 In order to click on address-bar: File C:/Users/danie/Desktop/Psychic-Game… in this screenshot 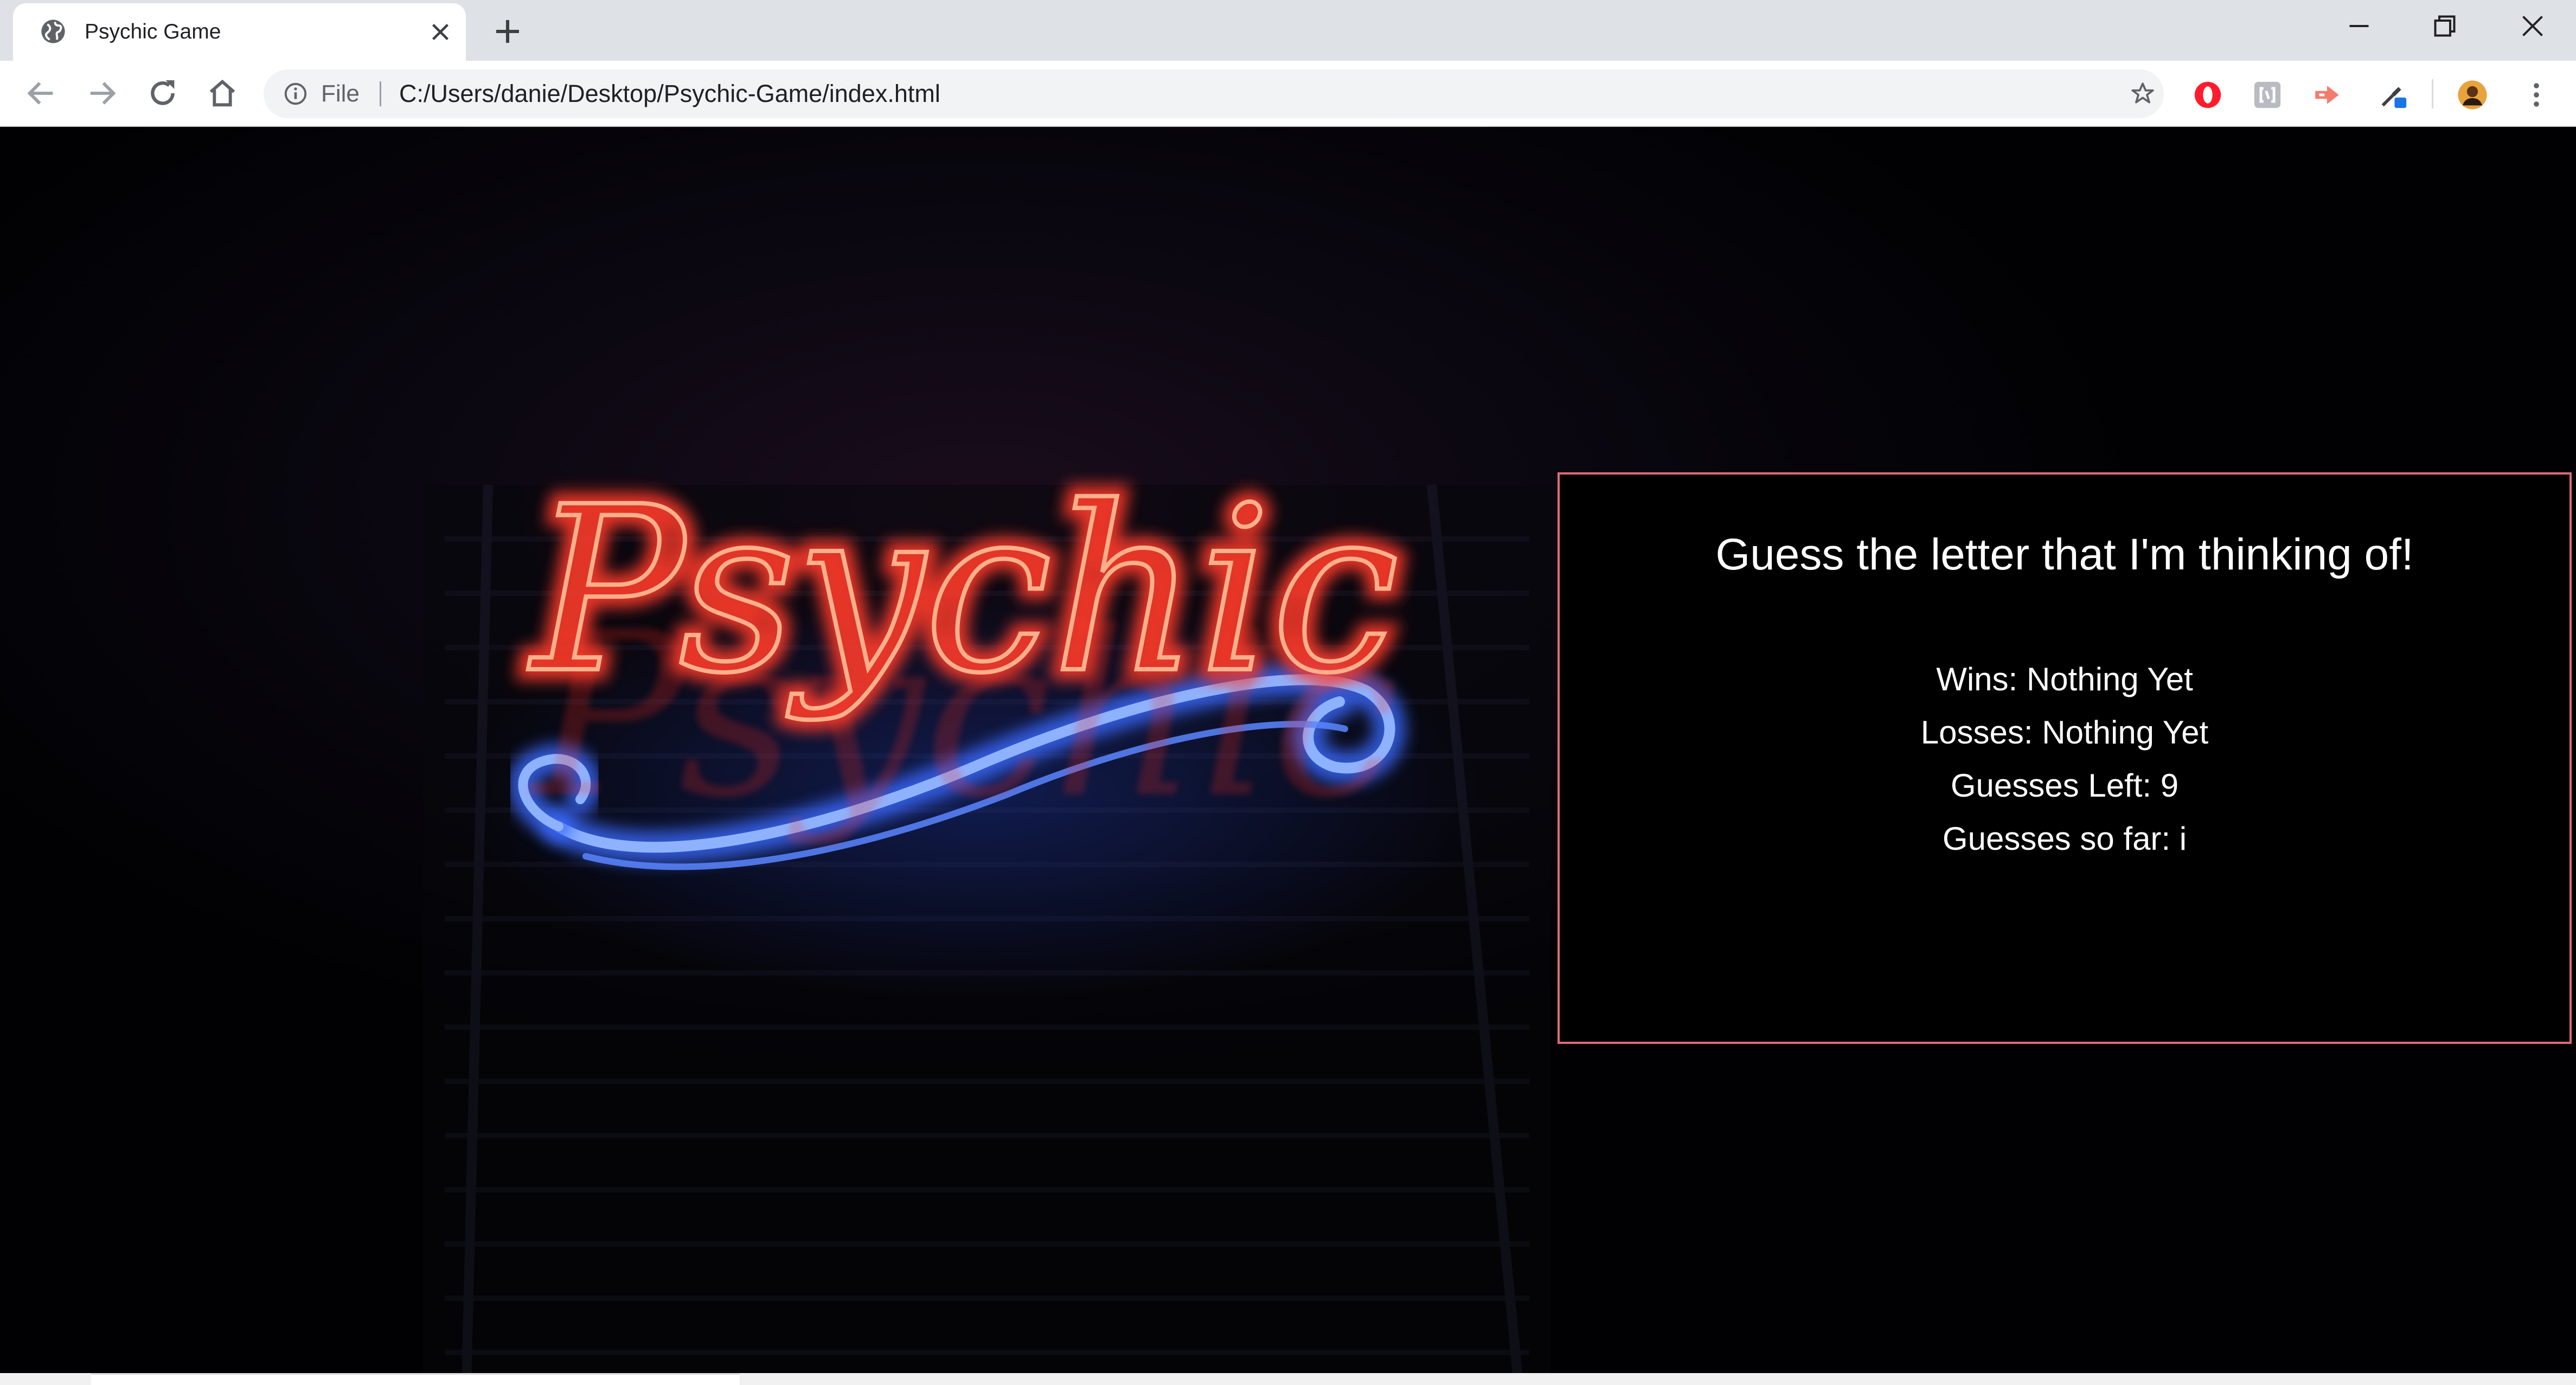, I will do `click(1214, 93)`.